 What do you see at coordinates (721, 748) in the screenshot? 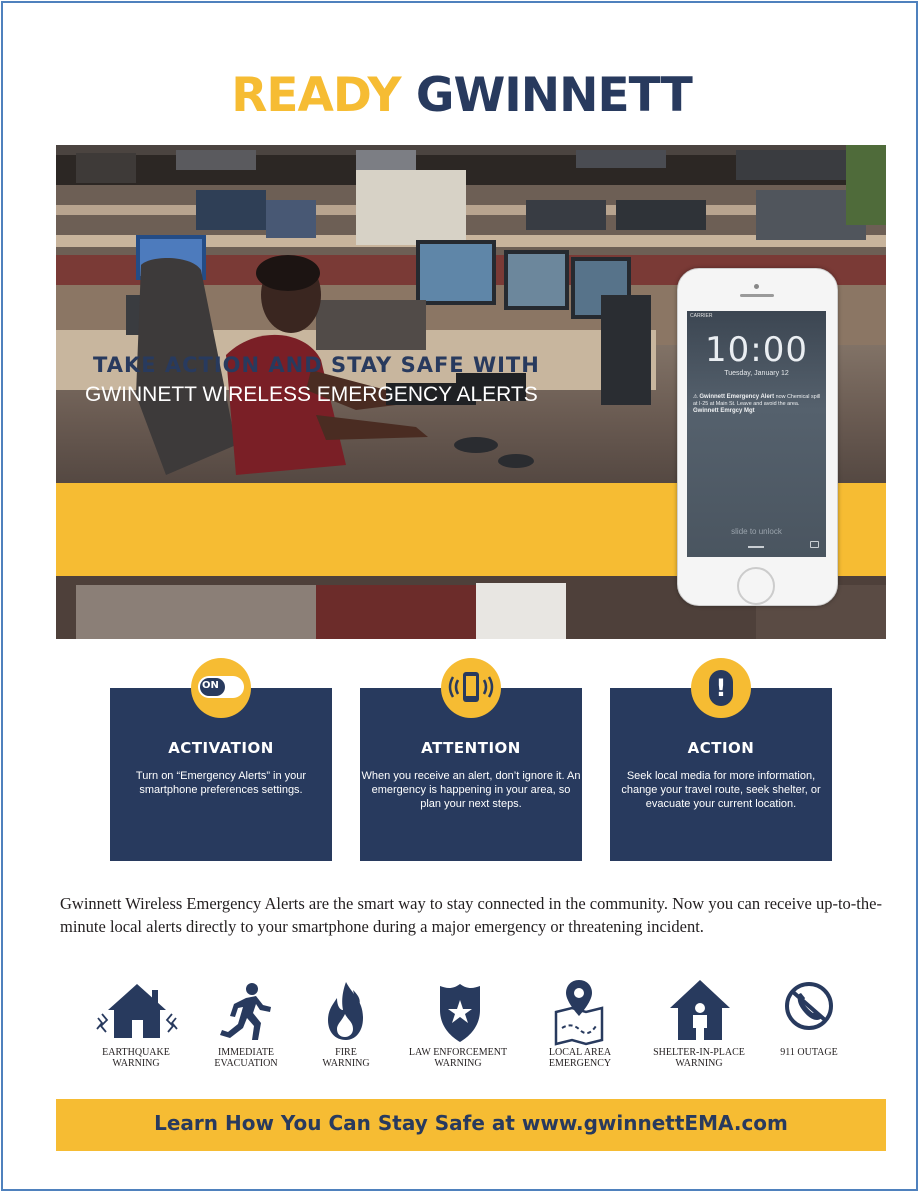
I see `action-title: ACTION` at bounding box center [721, 748].